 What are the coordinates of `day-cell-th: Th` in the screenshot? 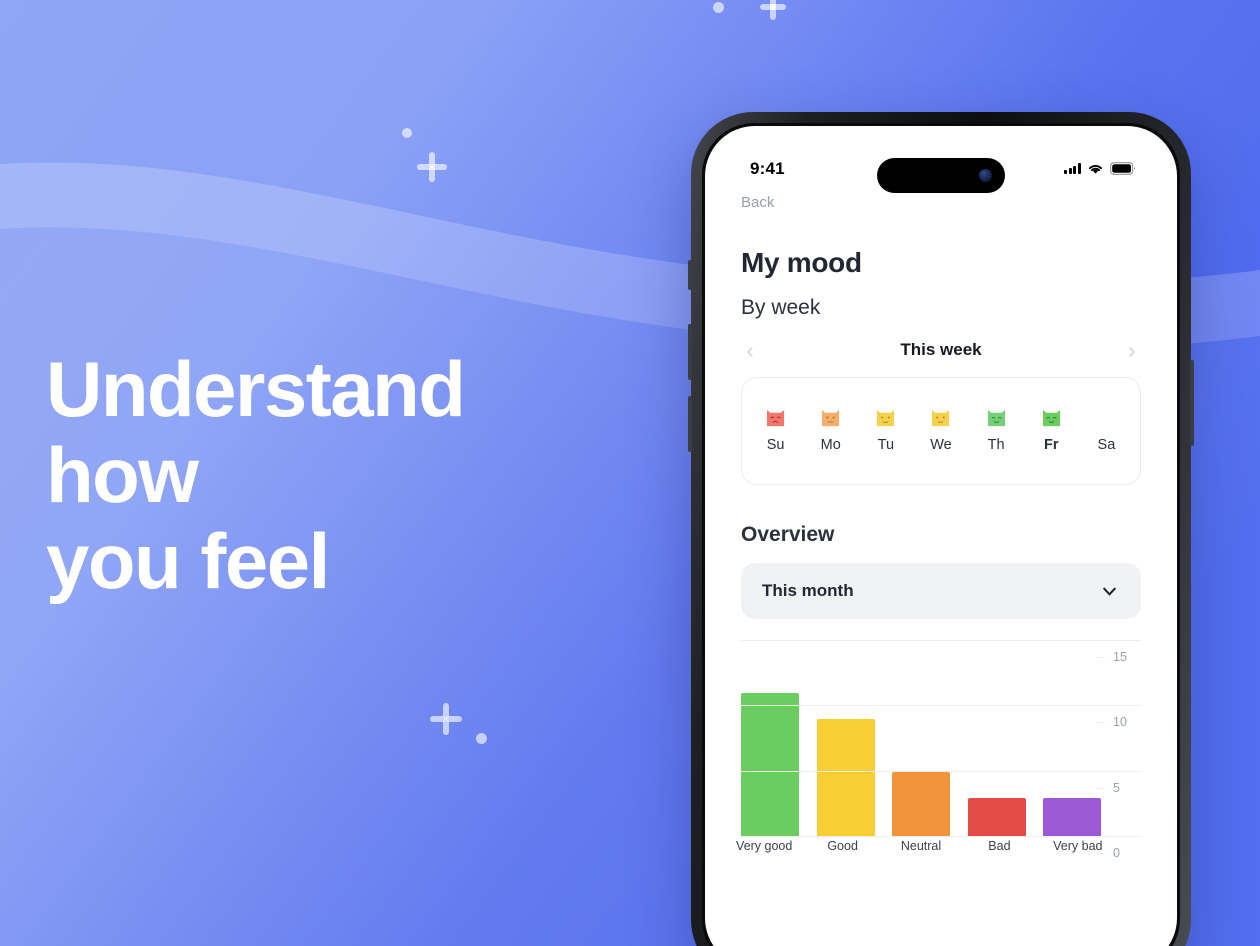 It's located at (996, 431).